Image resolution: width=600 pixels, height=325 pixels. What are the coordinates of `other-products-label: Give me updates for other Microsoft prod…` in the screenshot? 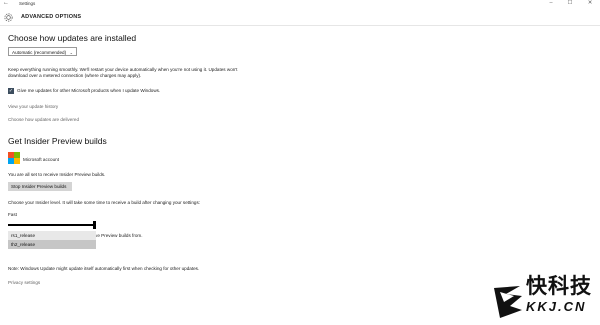 It's located at (89, 90).